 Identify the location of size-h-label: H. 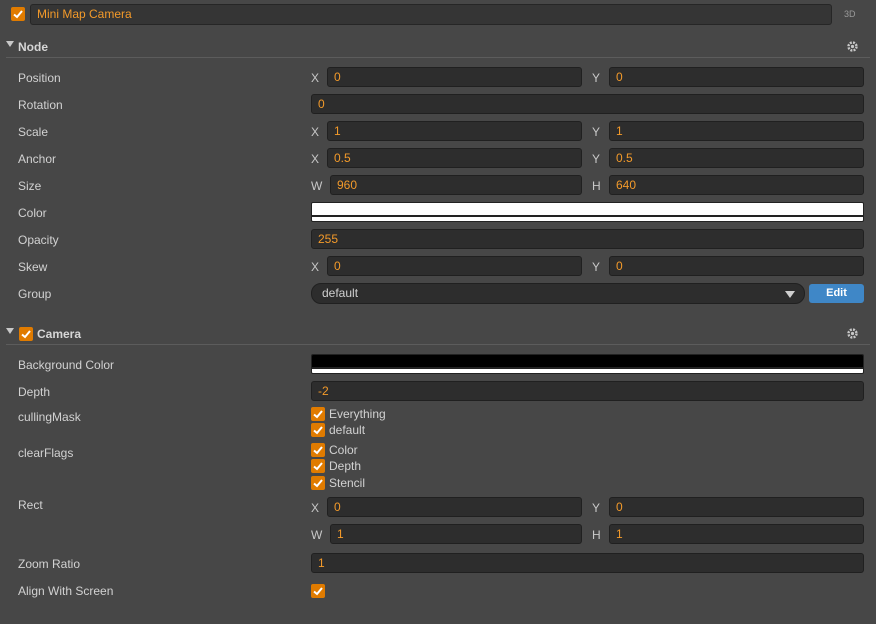
(596, 186).